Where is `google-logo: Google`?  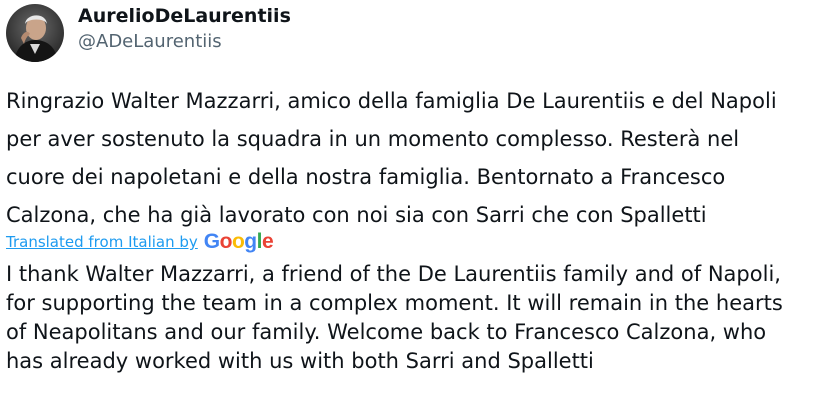
google-logo: Google is located at coordinates (238, 242).